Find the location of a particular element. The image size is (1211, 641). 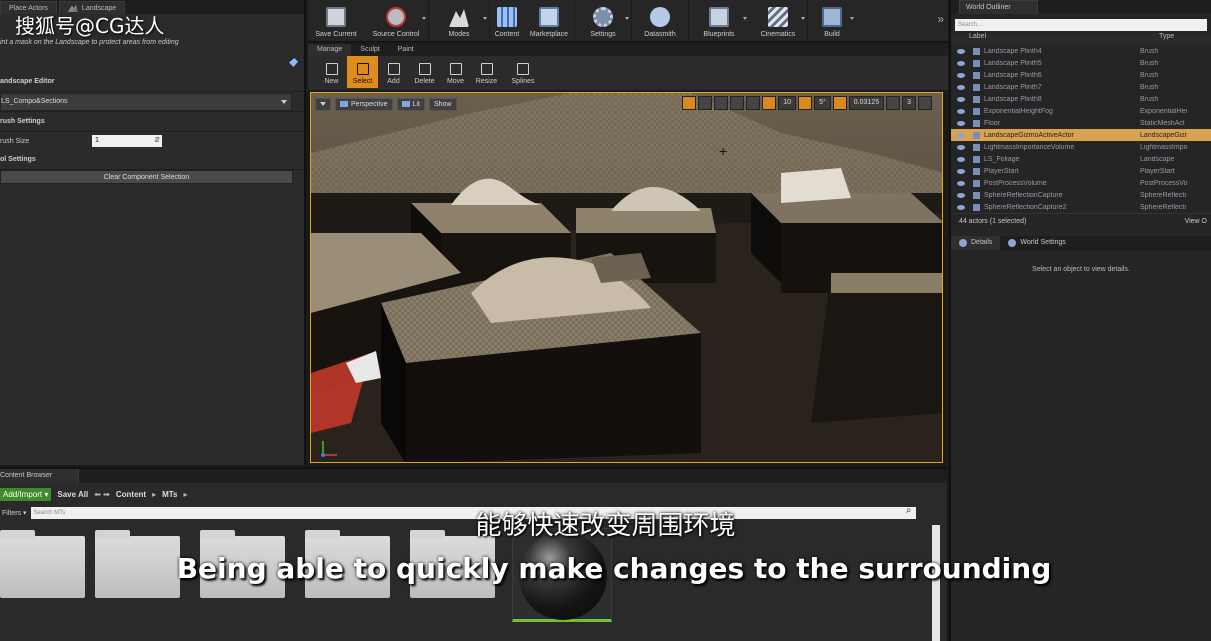

outliner-row-type: LightmassImpo is located at coordinates (1164, 147).